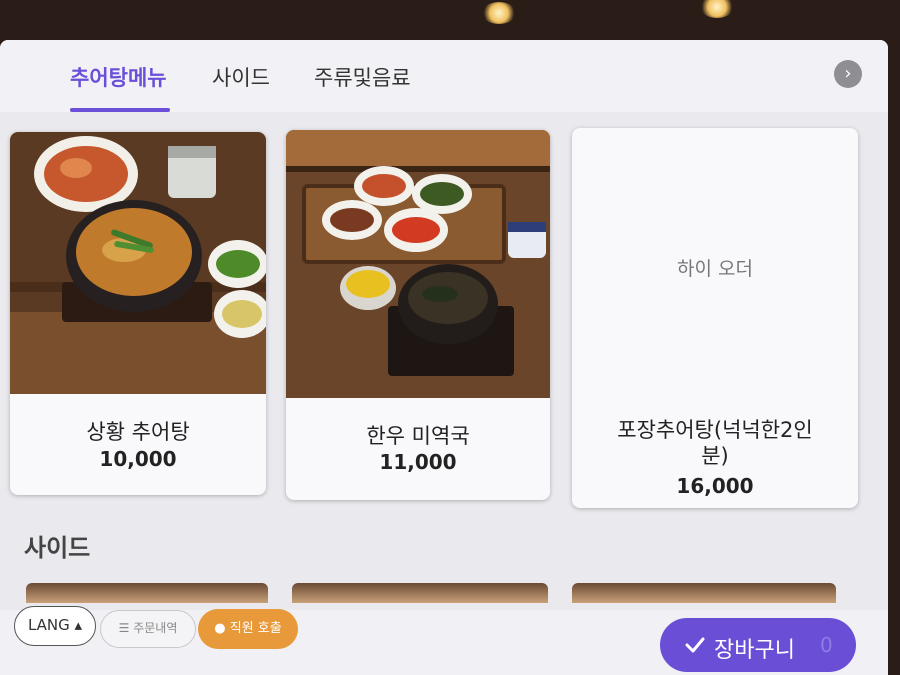  What do you see at coordinates (754, 650) in the screenshot?
I see `cart-label: 장바구니` at bounding box center [754, 650].